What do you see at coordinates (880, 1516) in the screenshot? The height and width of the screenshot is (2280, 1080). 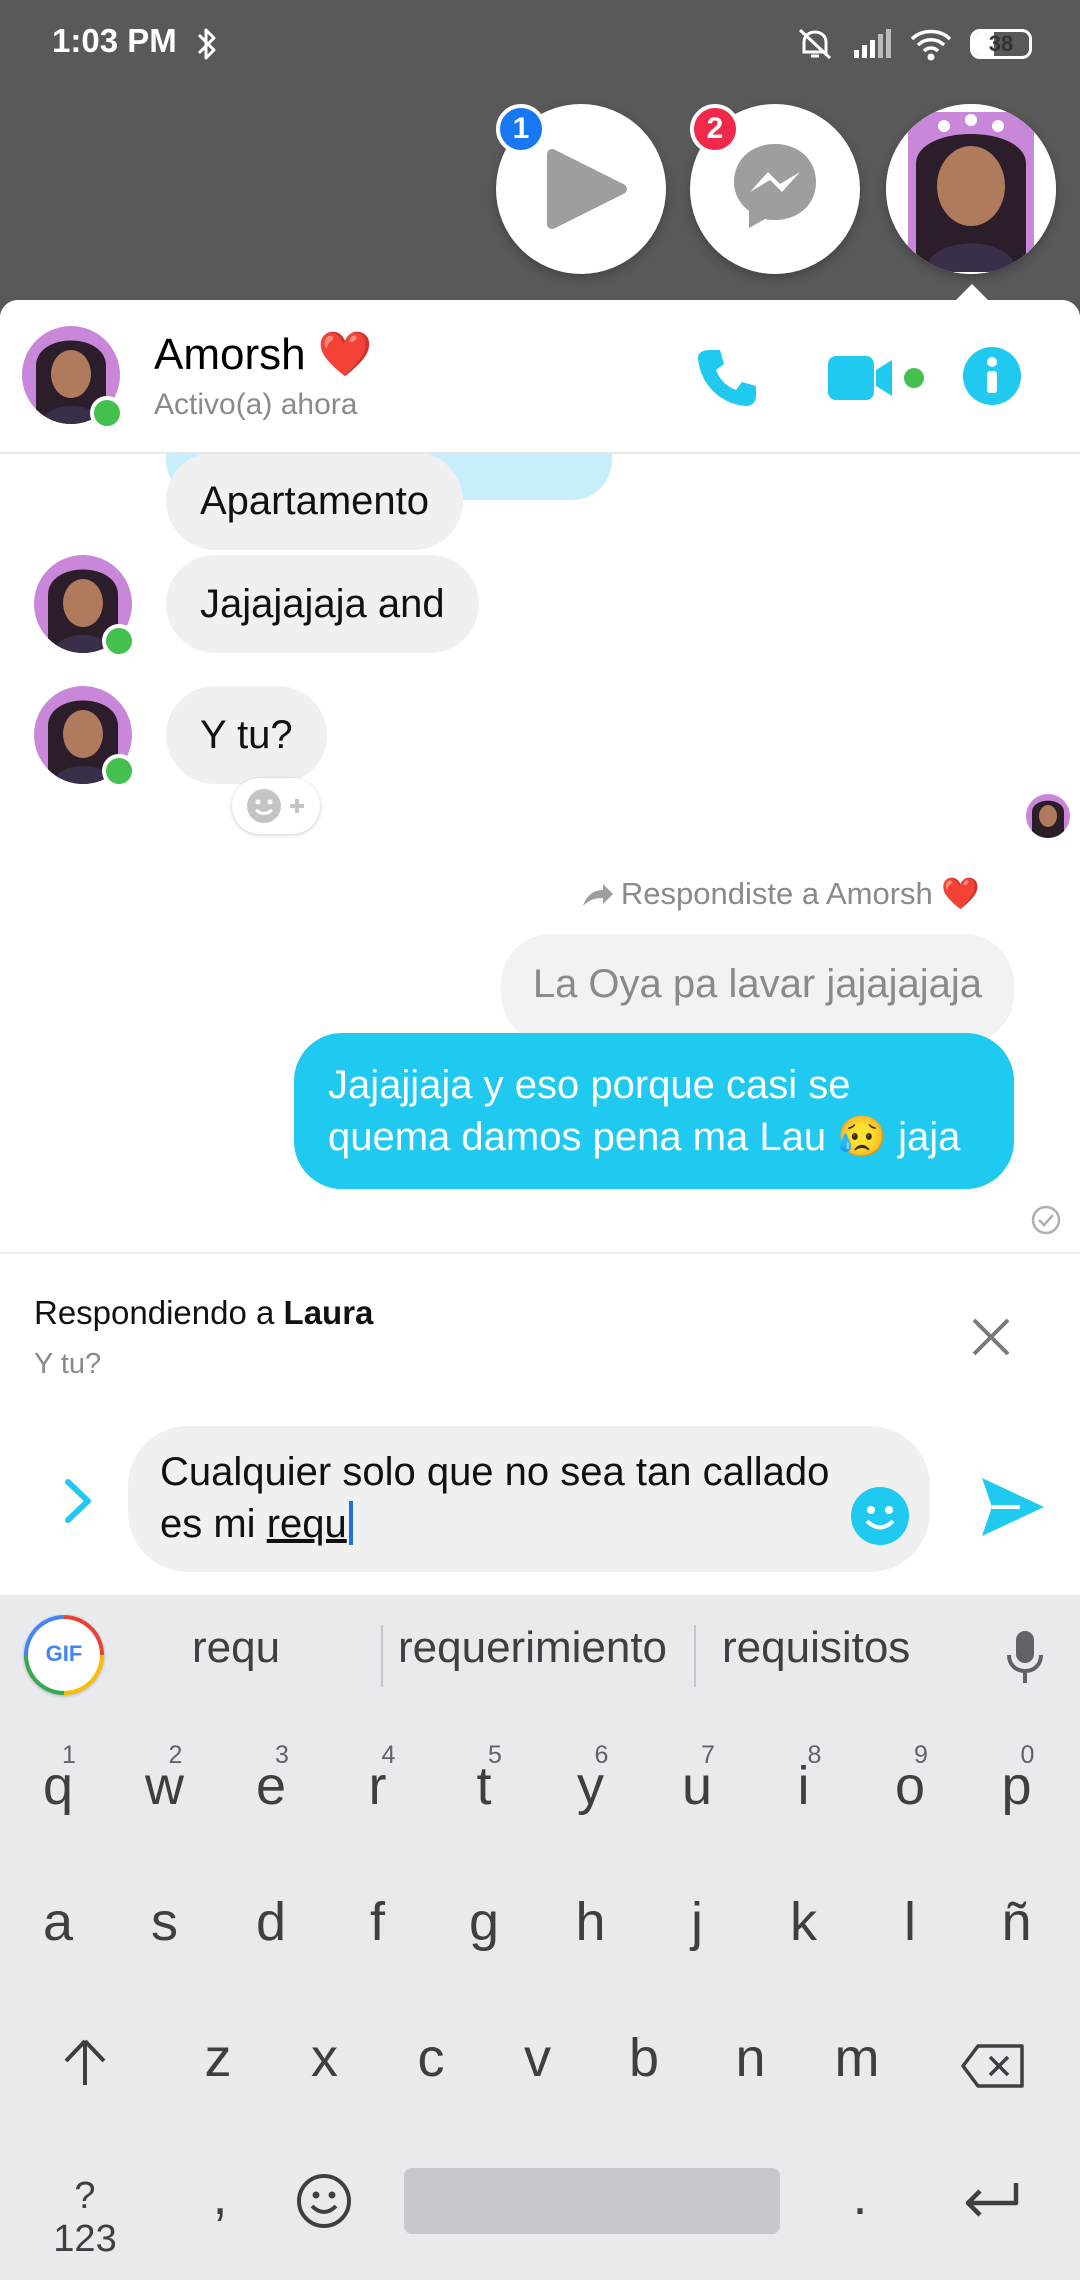 I see `emoji-icon` at bounding box center [880, 1516].